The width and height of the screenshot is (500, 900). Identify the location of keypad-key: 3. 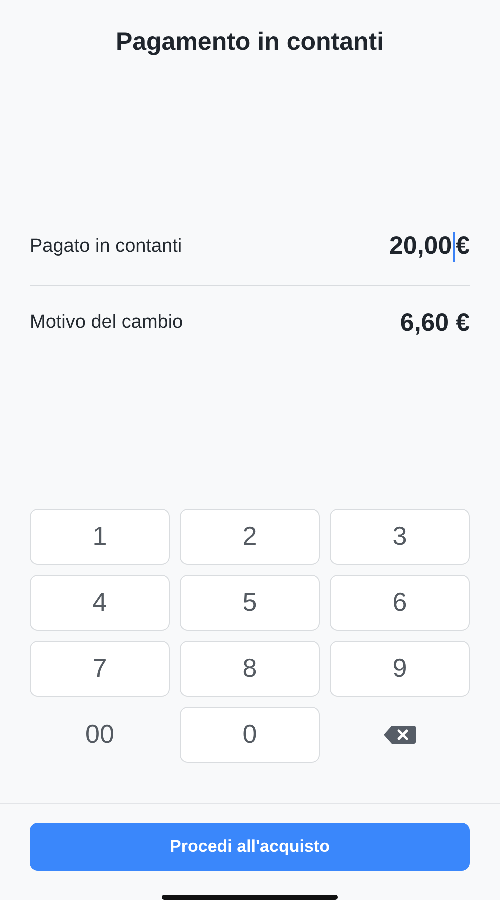
(400, 536).